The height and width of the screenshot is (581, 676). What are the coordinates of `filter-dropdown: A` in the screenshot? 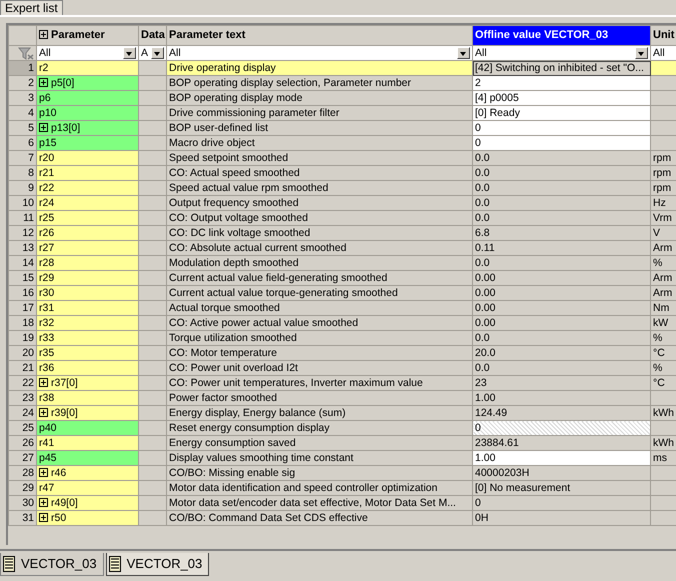 It's located at (152, 53).